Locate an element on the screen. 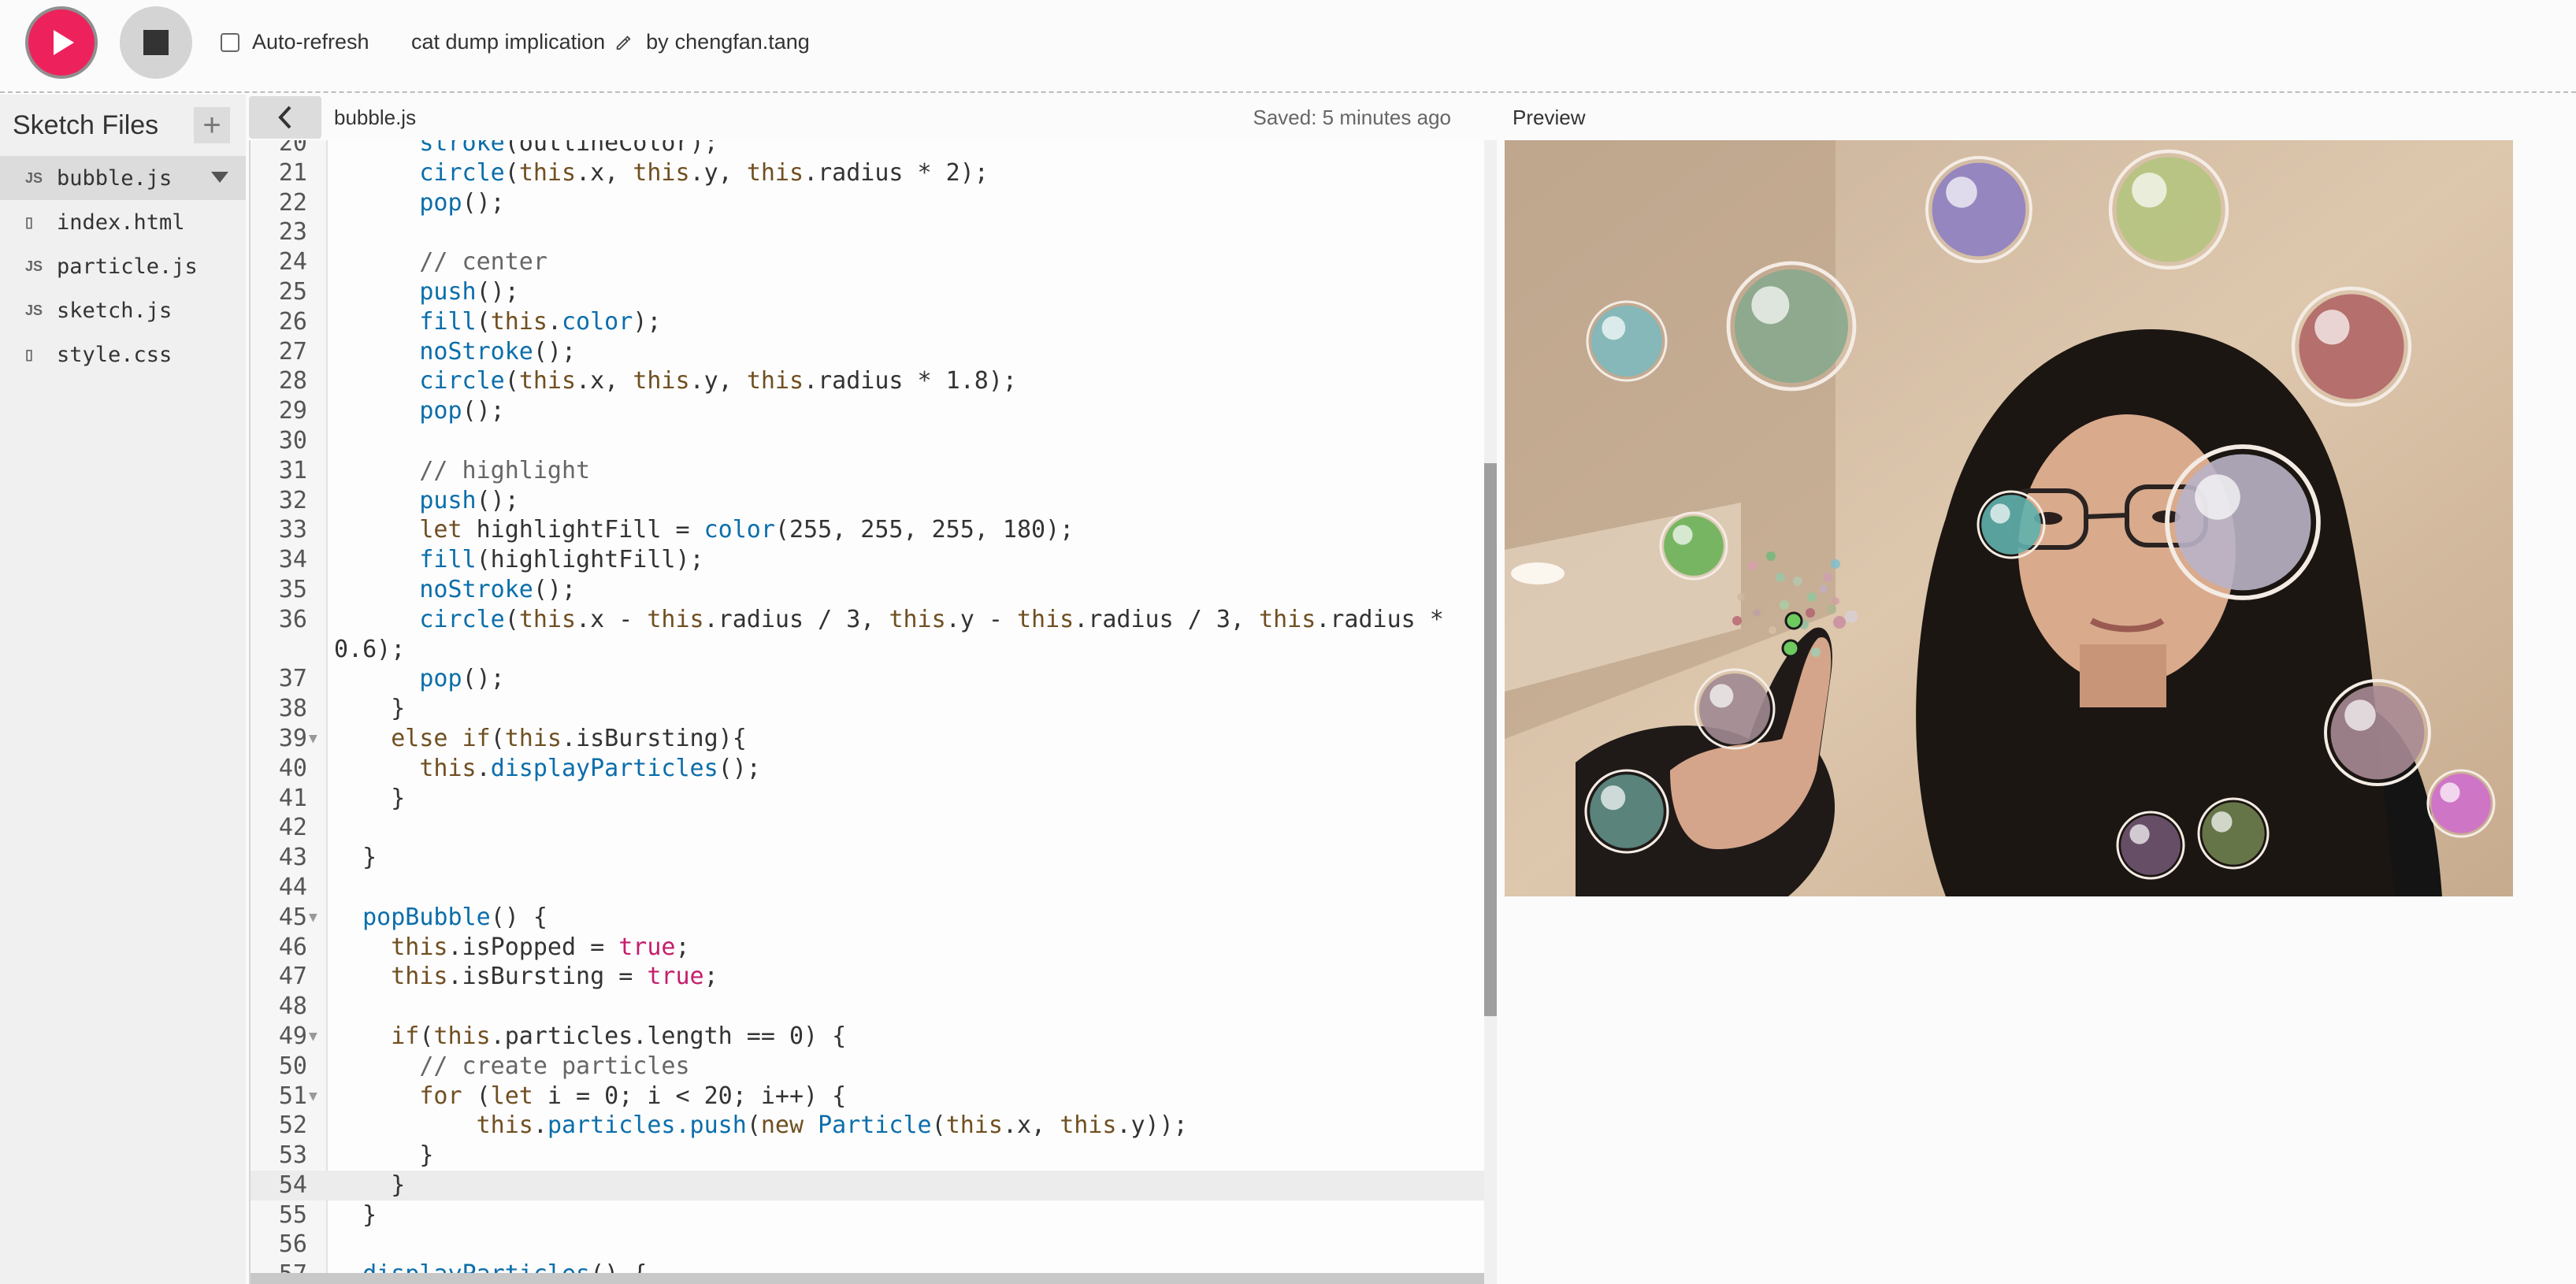  bubble-green is located at coordinates (1693, 546).